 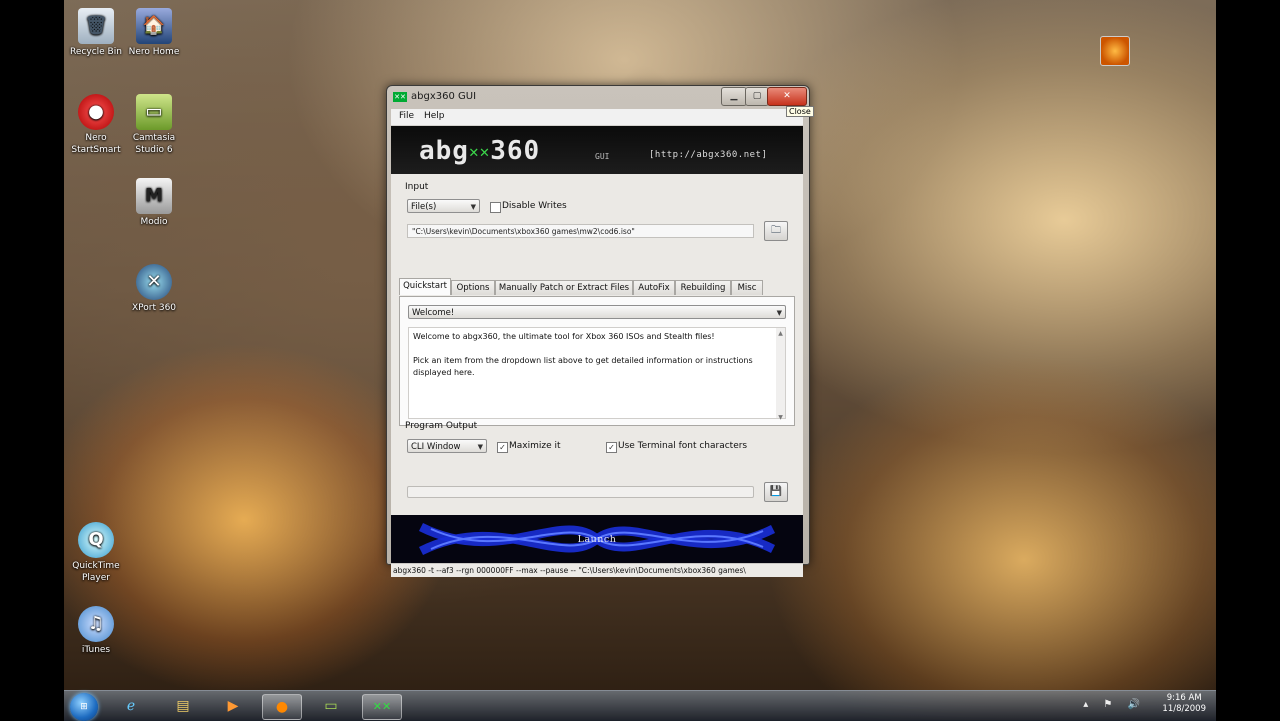 What do you see at coordinates (734, 96) in the screenshot?
I see `minimize-button: ▁` at bounding box center [734, 96].